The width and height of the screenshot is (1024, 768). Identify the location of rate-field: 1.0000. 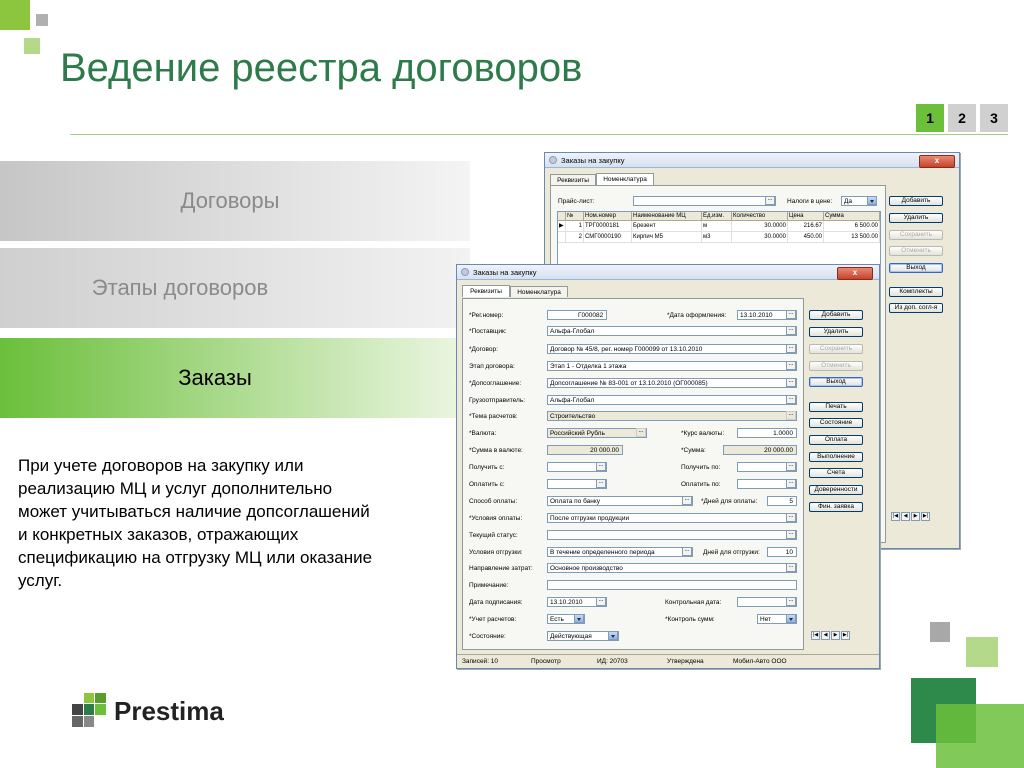
(767, 433).